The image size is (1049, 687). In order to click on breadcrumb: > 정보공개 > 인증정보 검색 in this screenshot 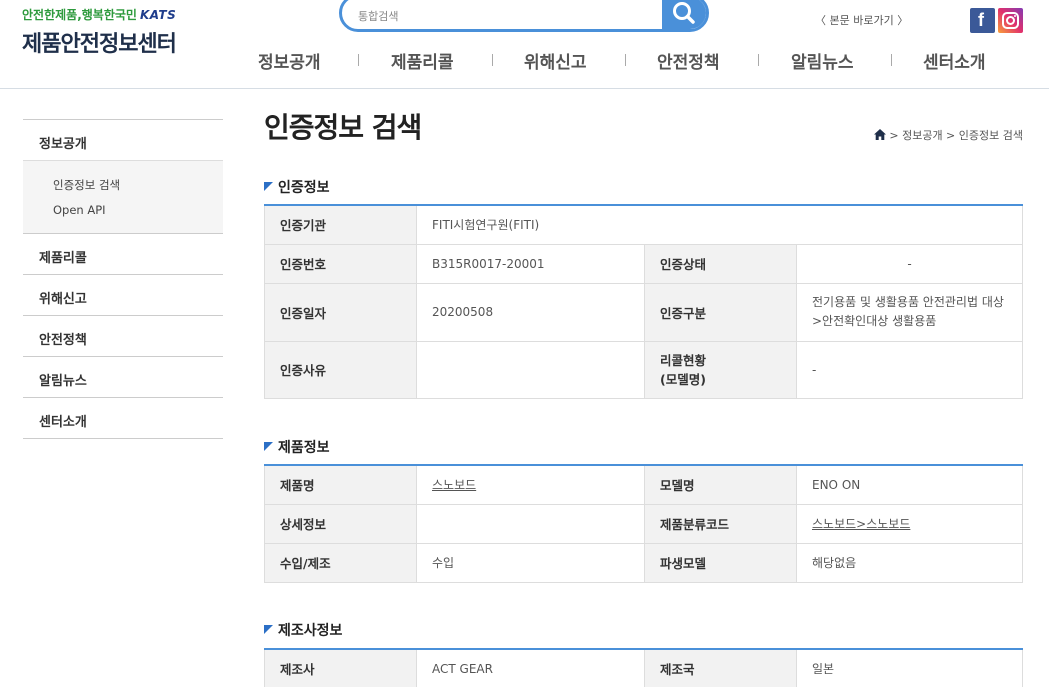, I will do `click(948, 135)`.